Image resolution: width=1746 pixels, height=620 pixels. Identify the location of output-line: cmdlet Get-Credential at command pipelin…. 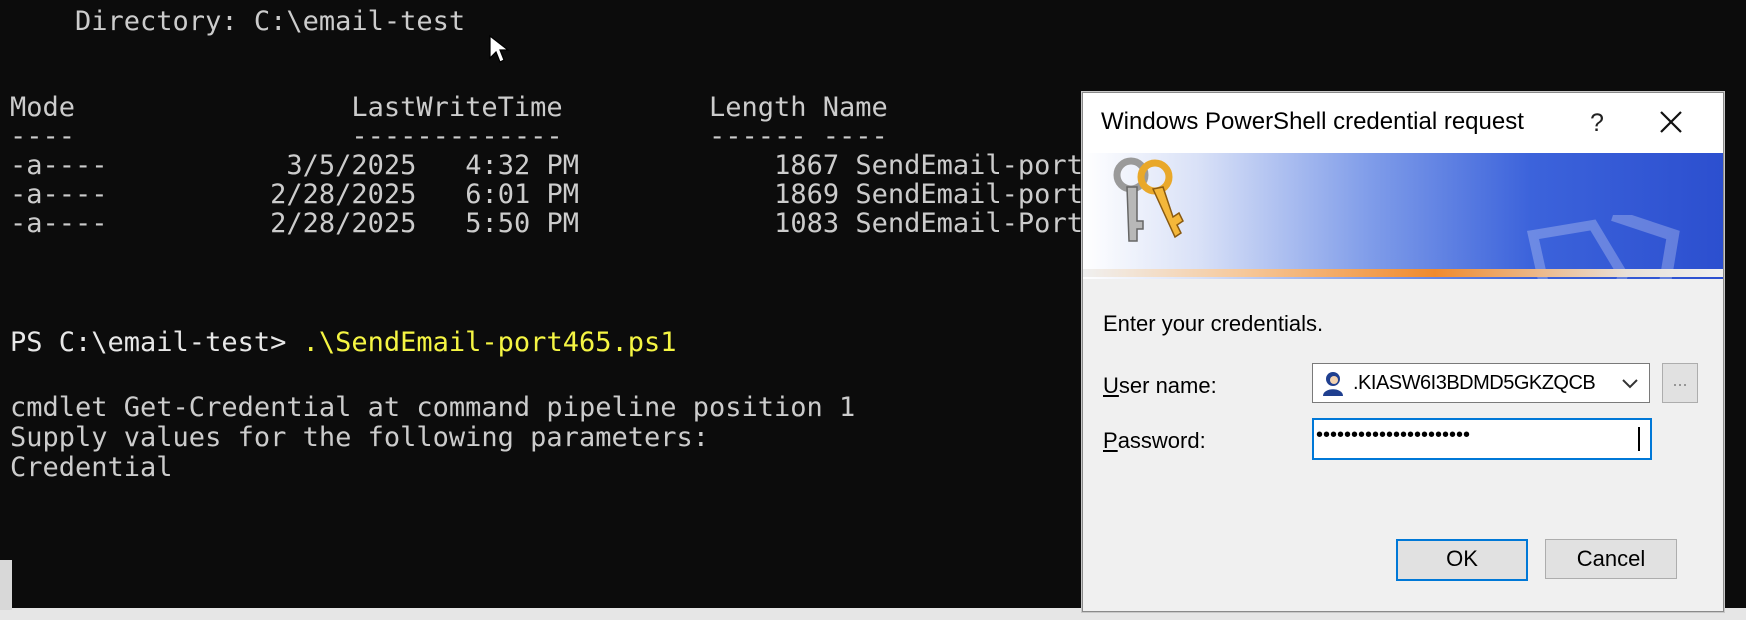
(433, 407).